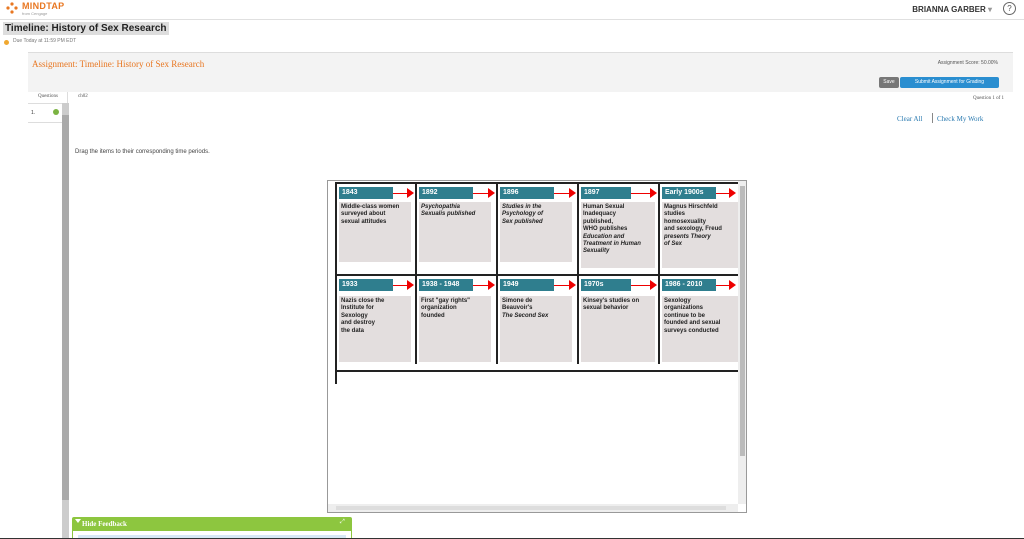 The height and width of the screenshot is (539, 1024). I want to click on event-text-line: and sexology, Freud, so click(693, 229).